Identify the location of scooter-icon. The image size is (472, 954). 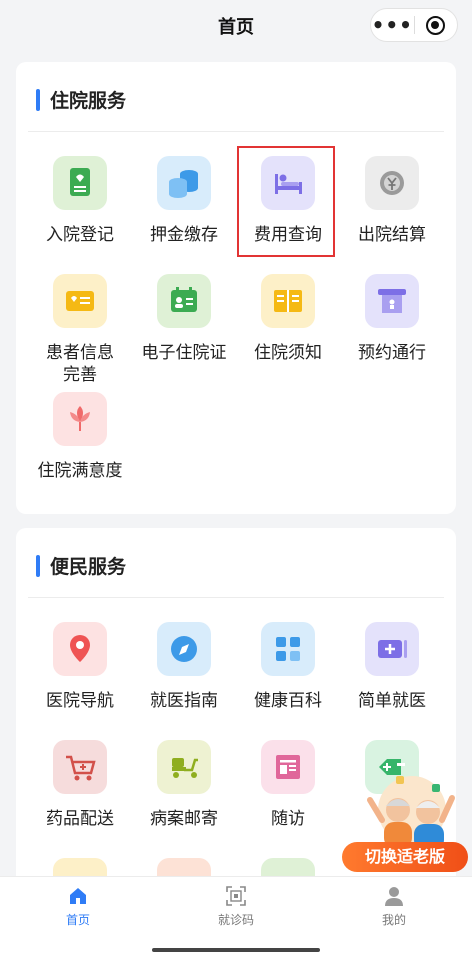
(184, 767).